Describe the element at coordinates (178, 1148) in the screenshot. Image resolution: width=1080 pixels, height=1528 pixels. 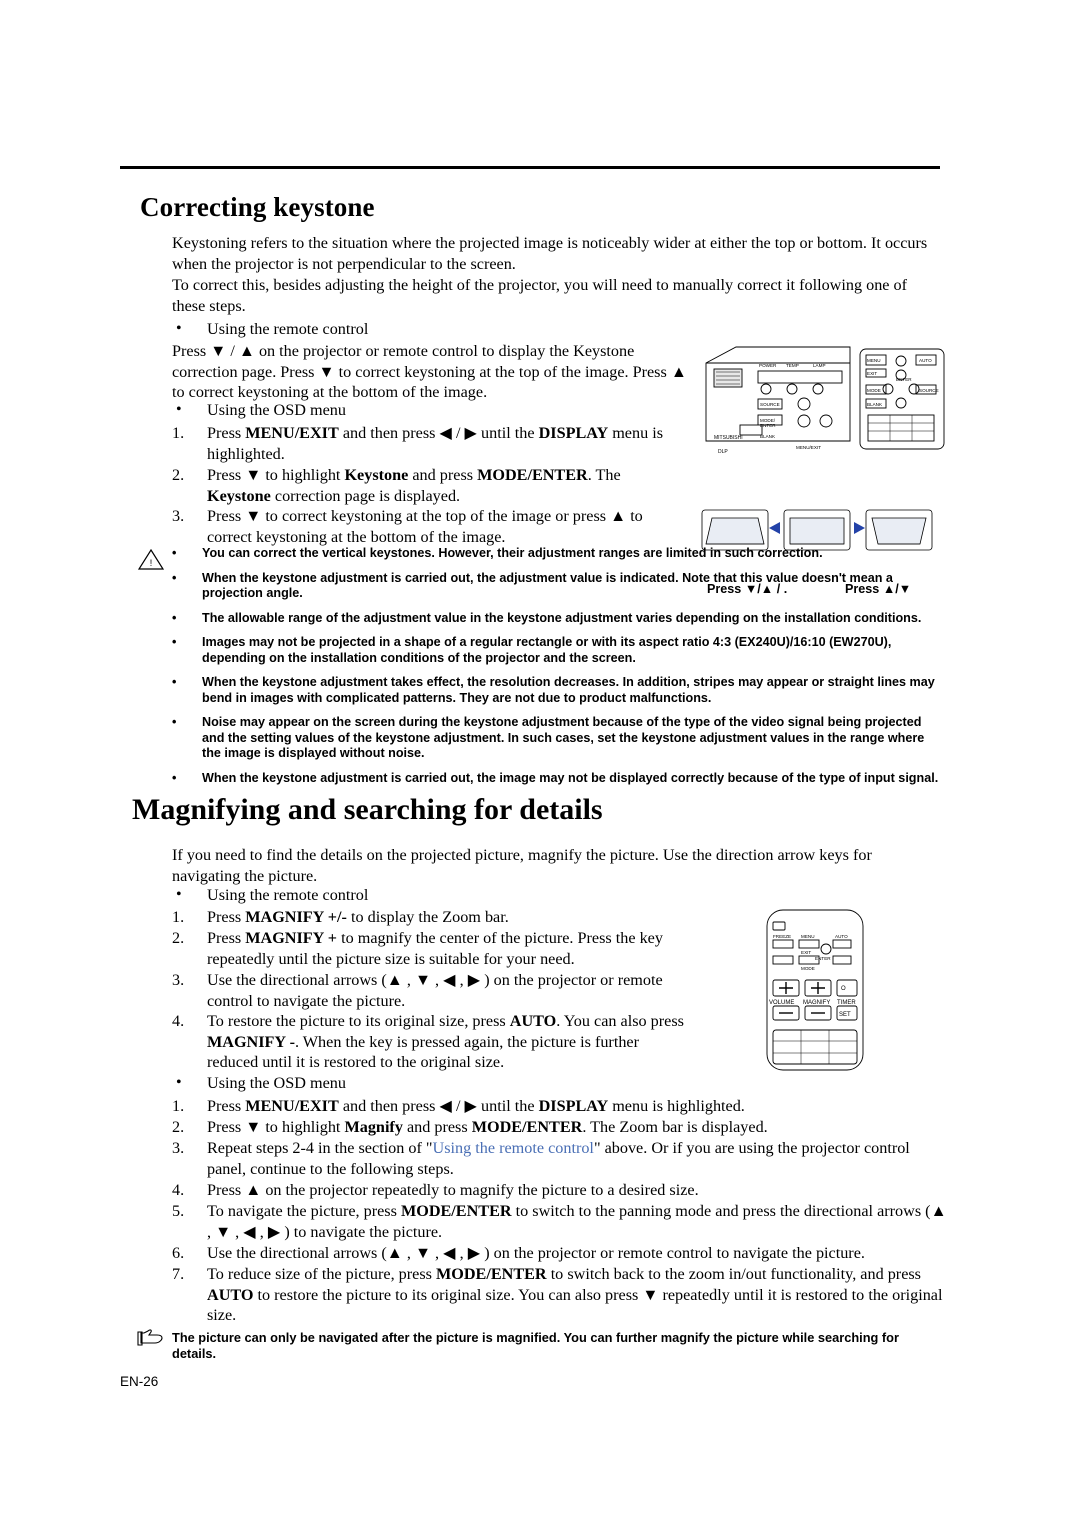
I see `ostep-number-3: 3.` at that location.